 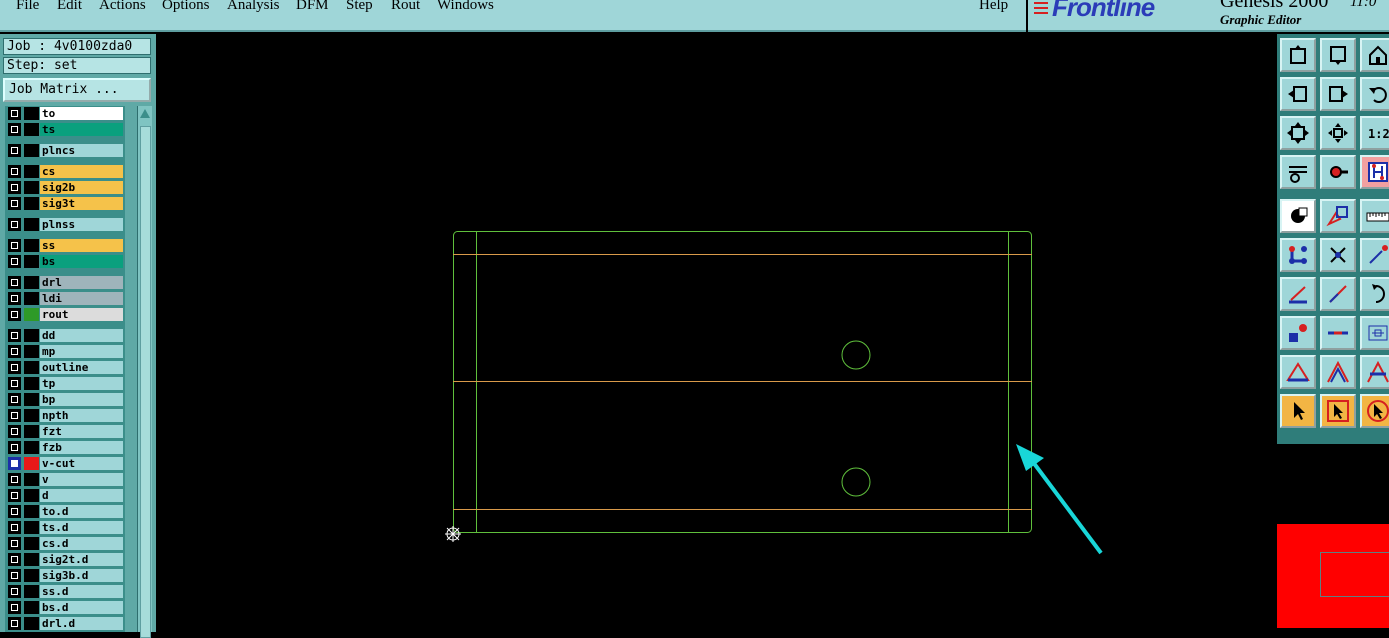 What do you see at coordinates (81, 187) in the screenshot?
I see `layer-name: sig2b` at bounding box center [81, 187].